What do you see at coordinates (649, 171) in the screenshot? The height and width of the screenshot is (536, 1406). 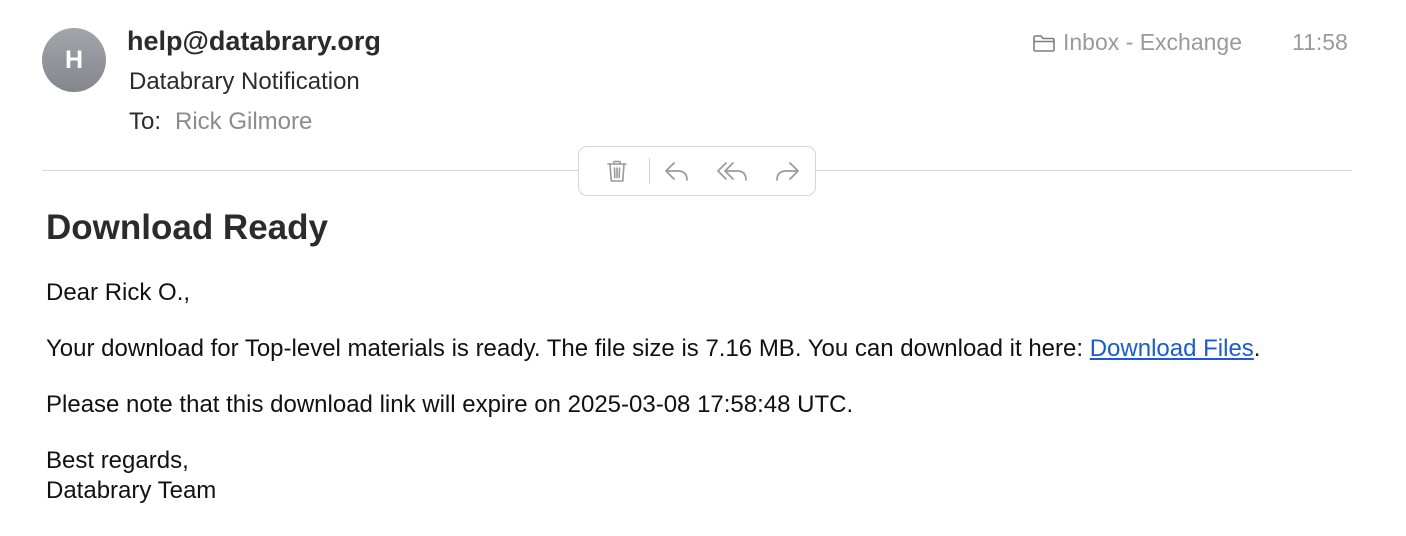 I see `toolbar-separator` at bounding box center [649, 171].